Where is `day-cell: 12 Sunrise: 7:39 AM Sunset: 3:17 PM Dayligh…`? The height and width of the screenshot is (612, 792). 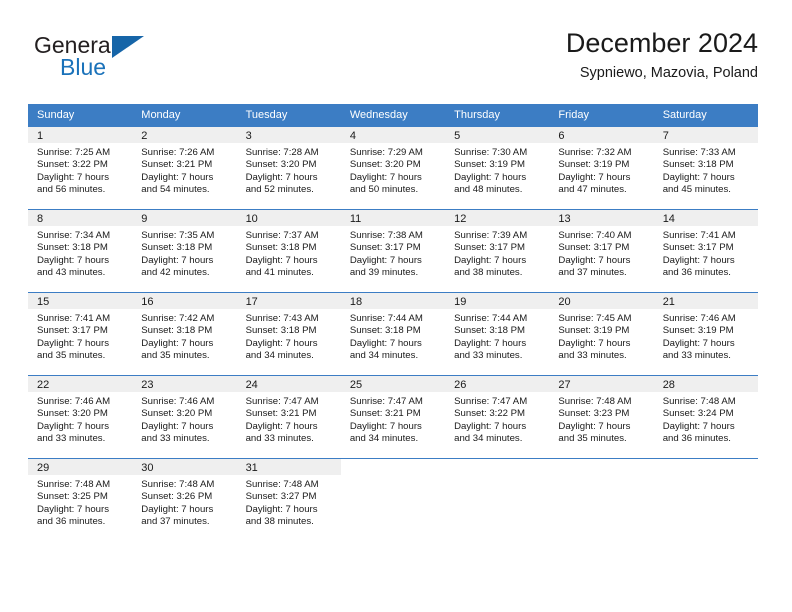
day-cell: 12 Sunrise: 7:39 AM Sunset: 3:17 PM Dayligh… is located at coordinates (497, 251).